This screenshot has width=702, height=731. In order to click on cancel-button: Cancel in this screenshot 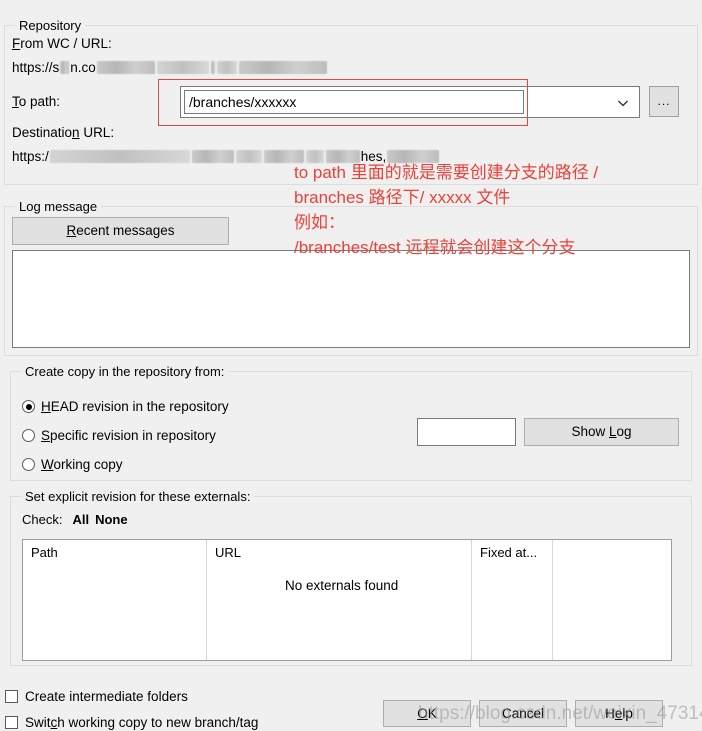, I will do `click(523, 713)`.